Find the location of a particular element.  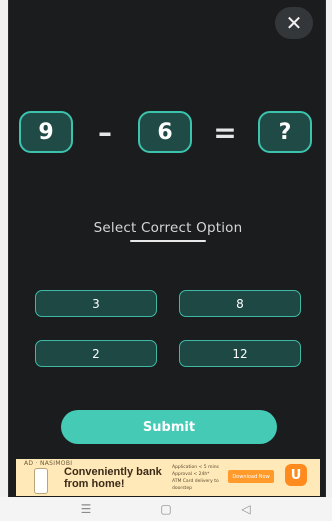

ad-cta-button: Download Now is located at coordinates (251, 476).